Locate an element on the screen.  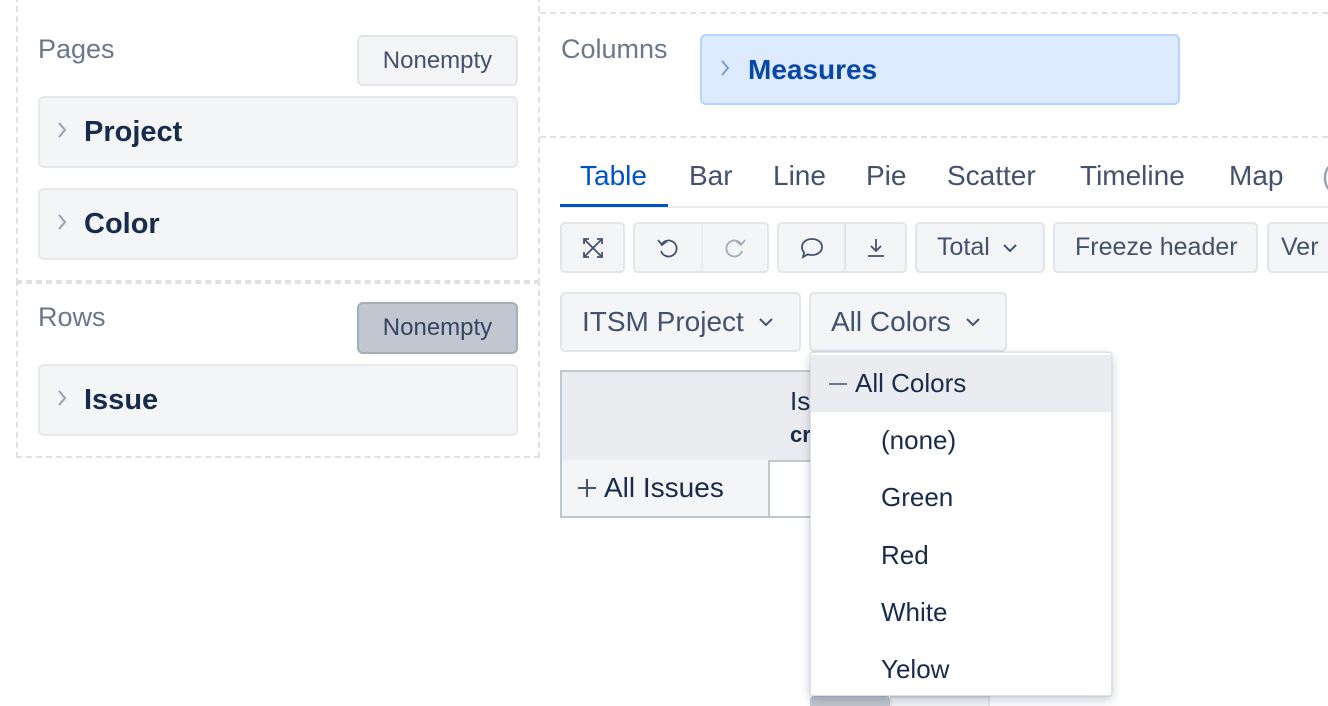
vertical-header-label: Ver is located at coordinates (1300, 247).